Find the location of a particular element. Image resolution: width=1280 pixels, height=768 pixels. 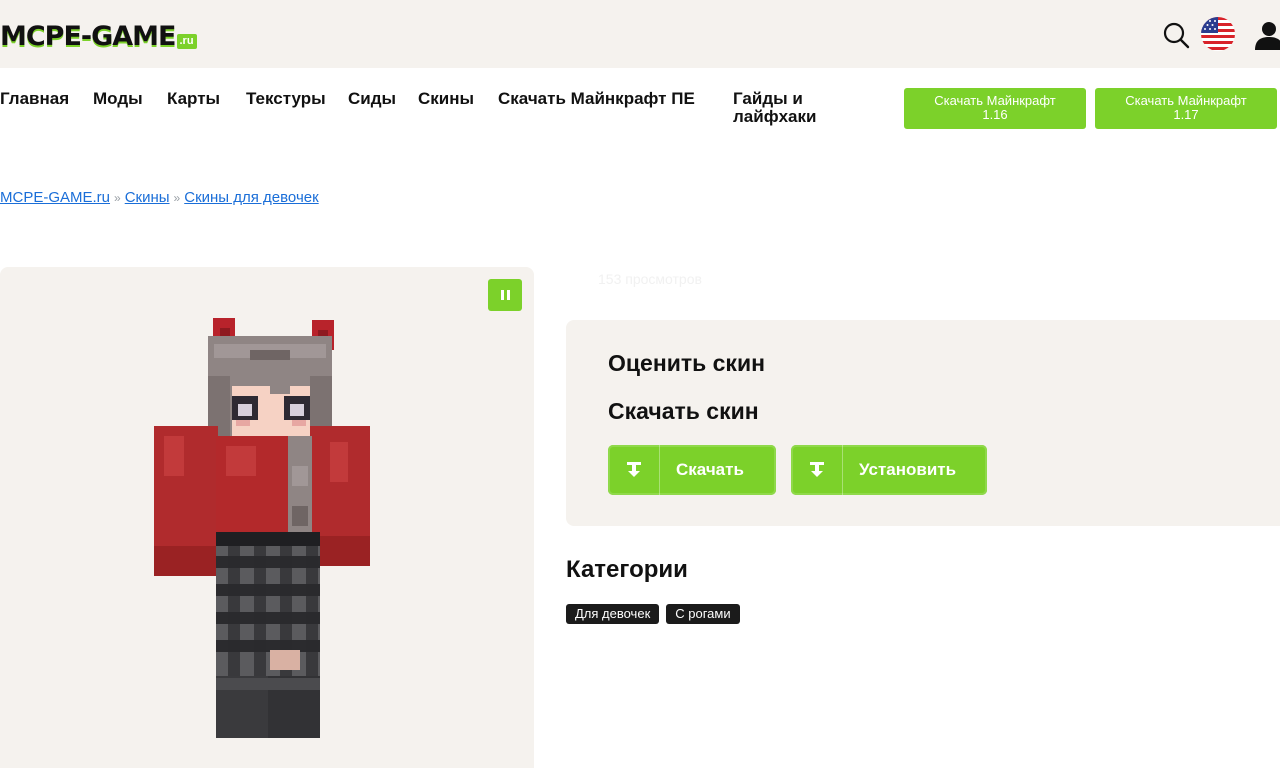

button-label-line2: 1.17 is located at coordinates (1186, 114).